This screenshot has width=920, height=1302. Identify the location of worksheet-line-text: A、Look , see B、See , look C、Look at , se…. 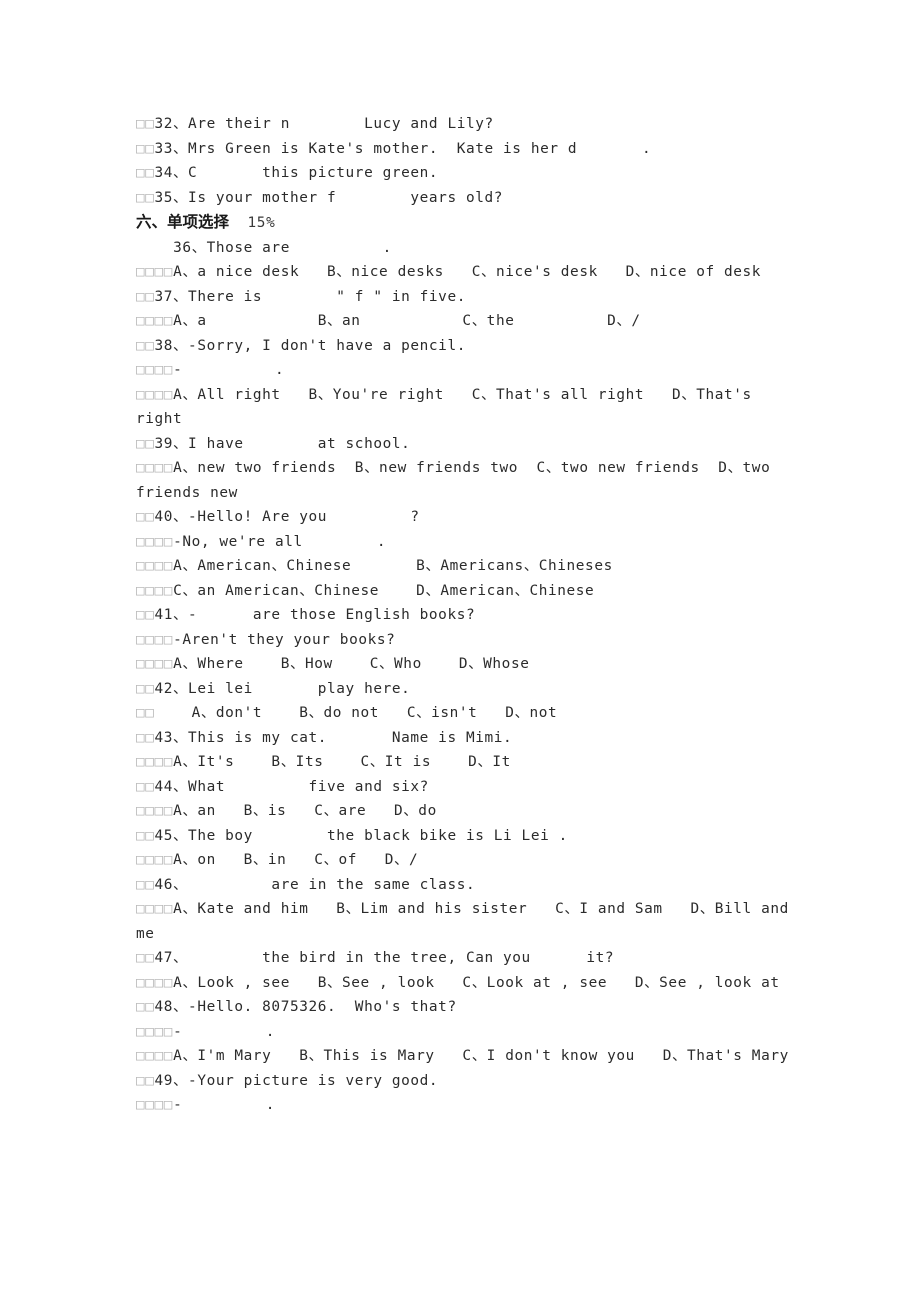
(476, 982).